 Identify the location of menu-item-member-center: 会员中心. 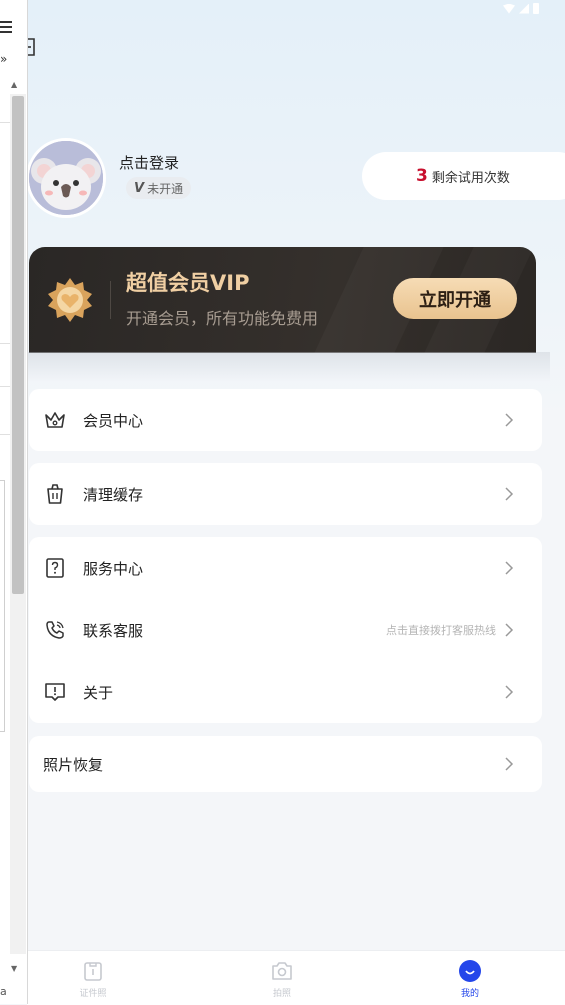
(285, 420).